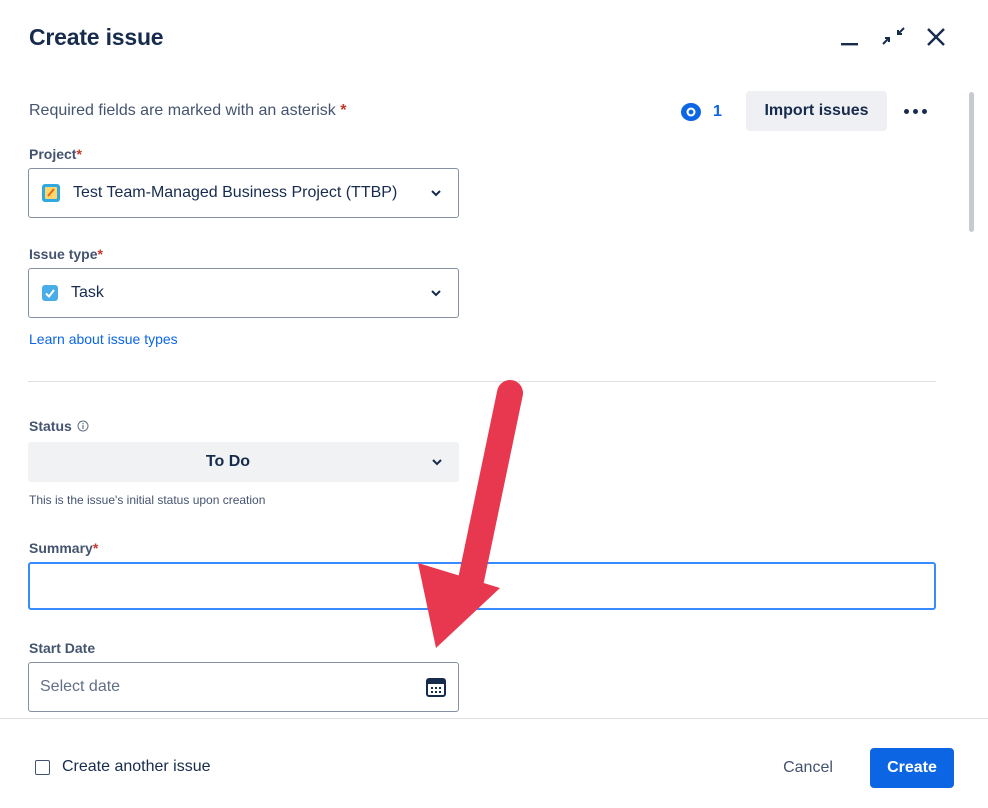 This screenshot has width=988, height=808. What do you see at coordinates (912, 768) in the screenshot?
I see `create-button: Create` at bounding box center [912, 768].